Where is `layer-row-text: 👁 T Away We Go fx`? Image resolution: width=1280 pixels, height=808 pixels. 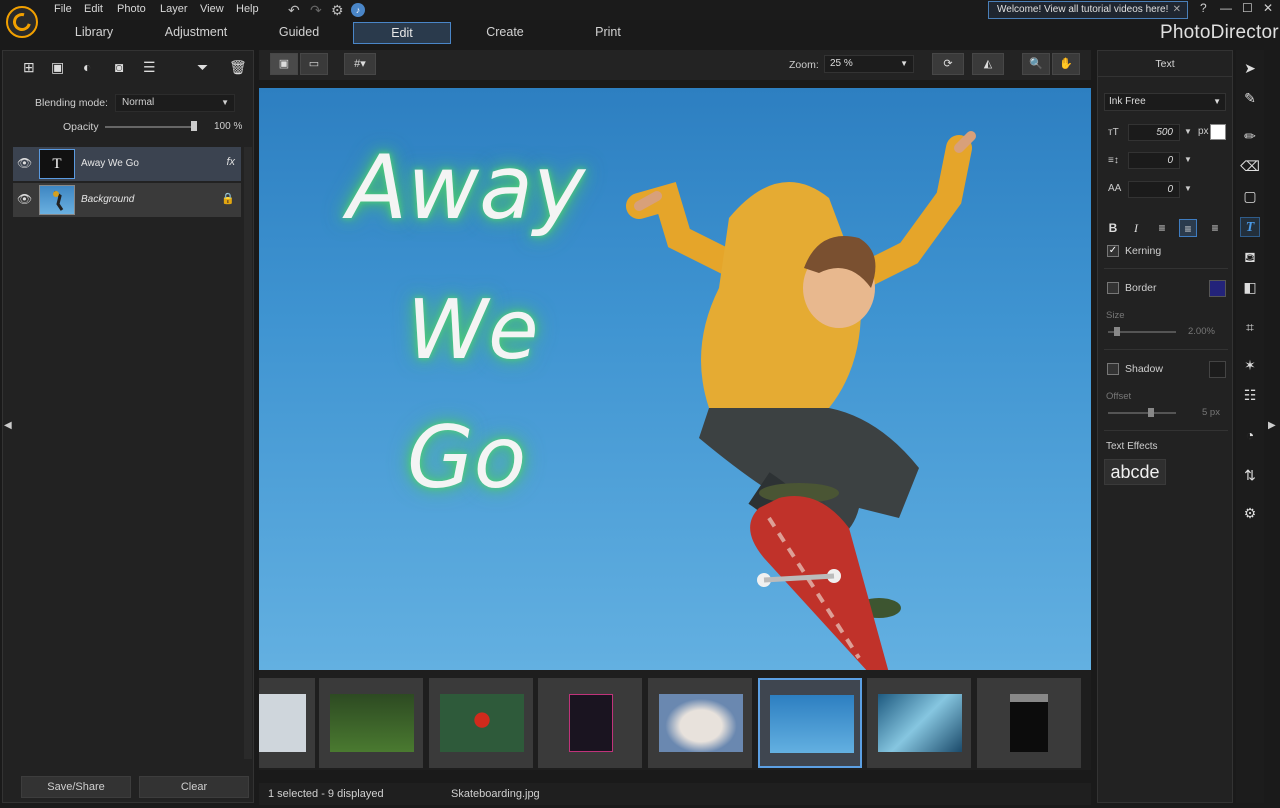 layer-row-text: 👁 T Away We Go fx is located at coordinates (127, 164).